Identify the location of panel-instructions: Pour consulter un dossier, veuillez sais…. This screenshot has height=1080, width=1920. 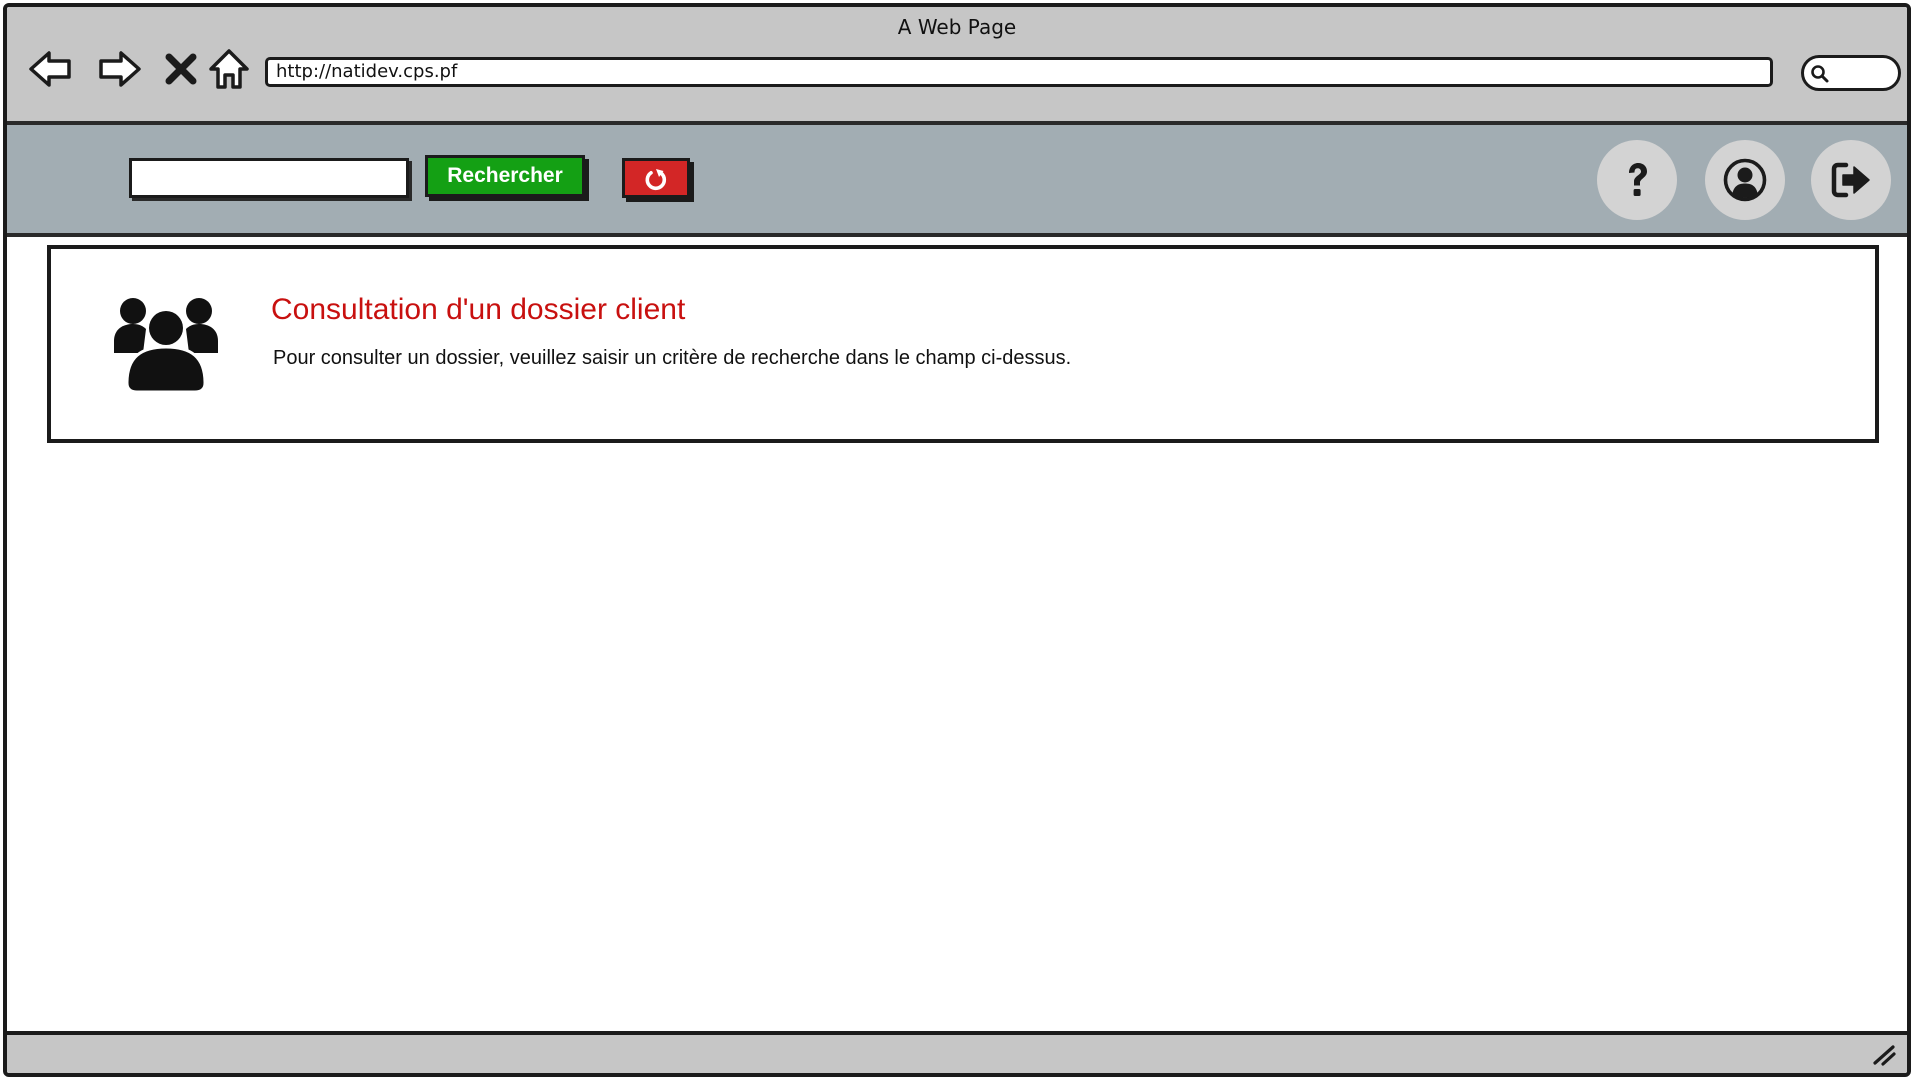
(672, 358).